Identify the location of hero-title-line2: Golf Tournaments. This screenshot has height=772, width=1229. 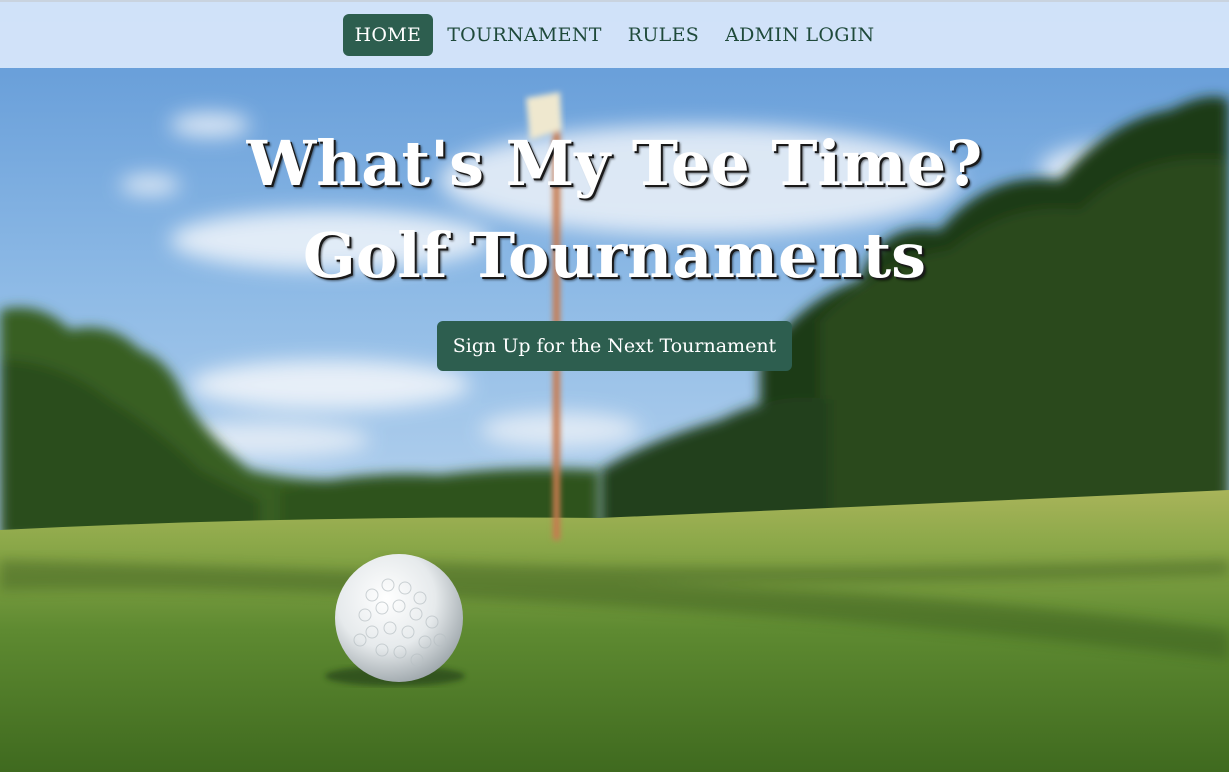
(614, 255).